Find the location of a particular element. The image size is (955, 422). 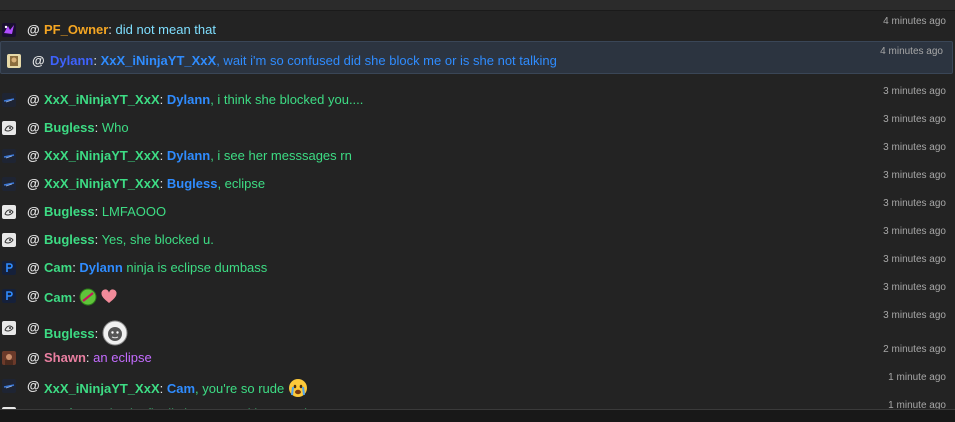

photo-avatar-icon is located at coordinates (9, 358).